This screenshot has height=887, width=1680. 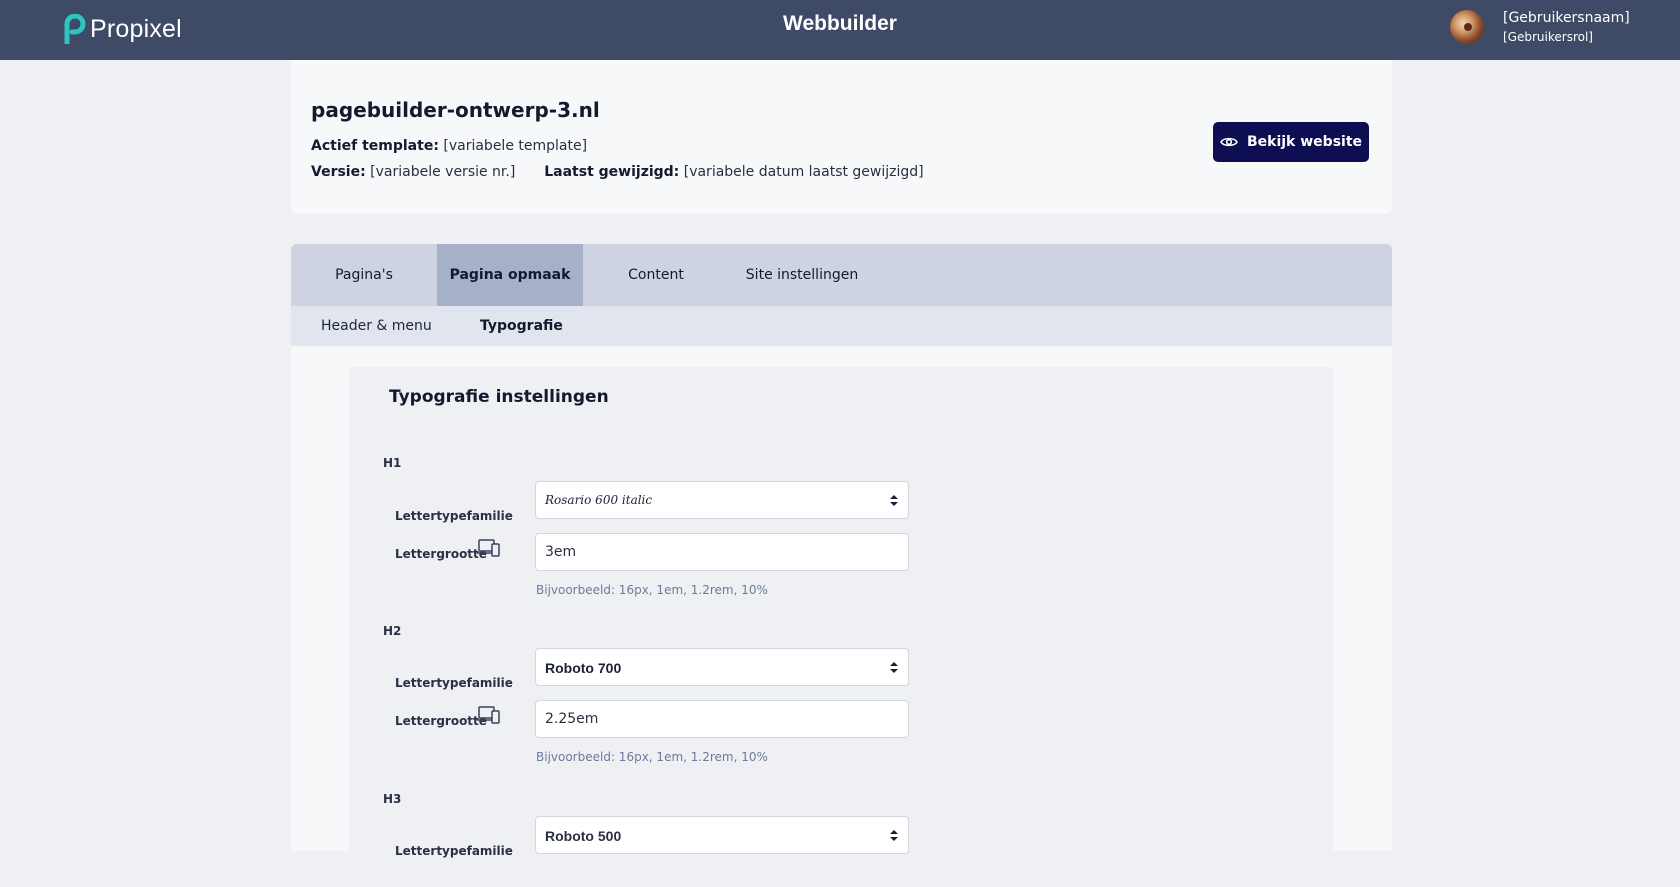 What do you see at coordinates (364, 275) in the screenshot?
I see `tab-paginas: Pagina's` at bounding box center [364, 275].